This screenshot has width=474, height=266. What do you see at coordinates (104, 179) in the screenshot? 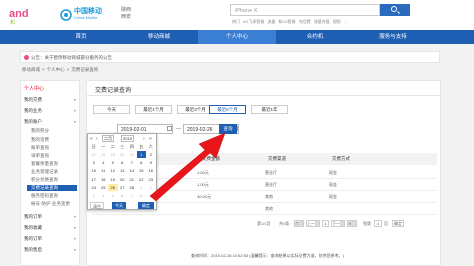
I see `calendar-day: 18` at bounding box center [104, 179].